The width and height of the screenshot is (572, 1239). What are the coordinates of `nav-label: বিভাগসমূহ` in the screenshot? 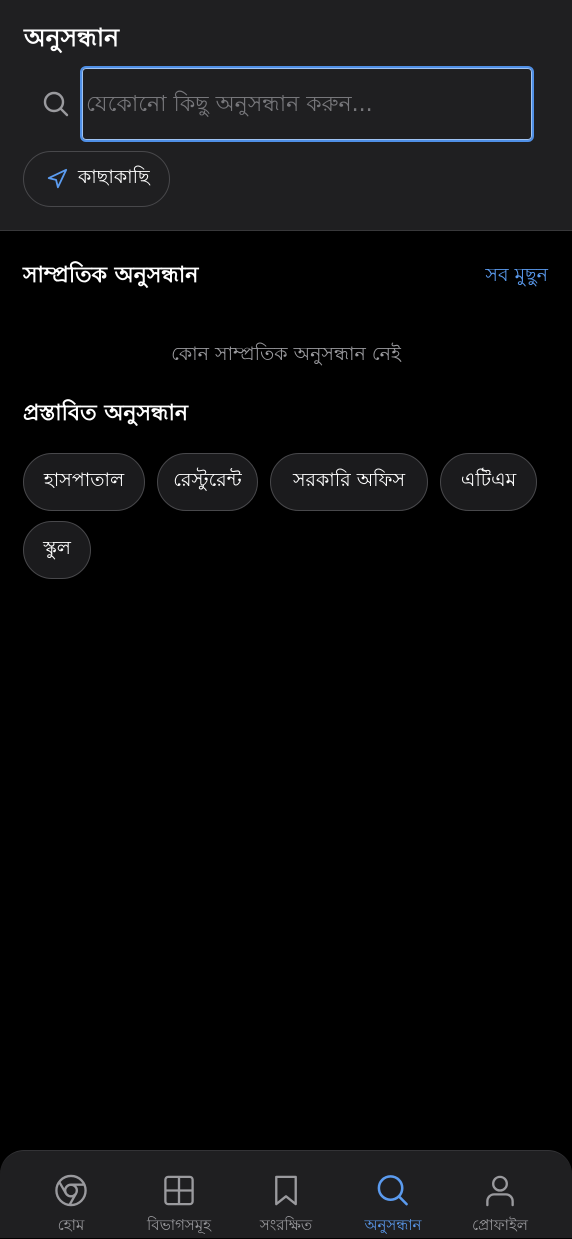 It's located at (179, 1225).